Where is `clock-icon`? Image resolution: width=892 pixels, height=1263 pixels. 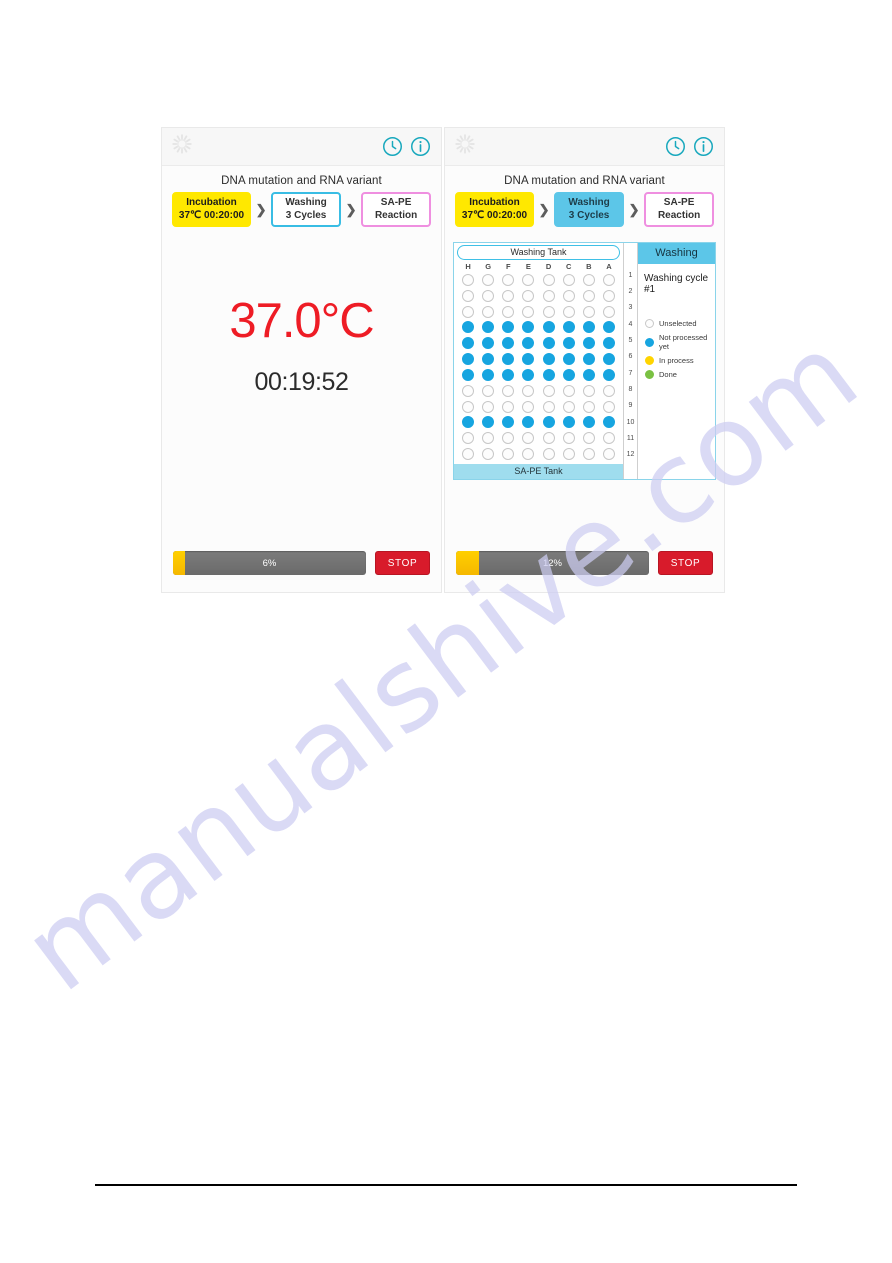
clock-icon is located at coordinates (392, 146).